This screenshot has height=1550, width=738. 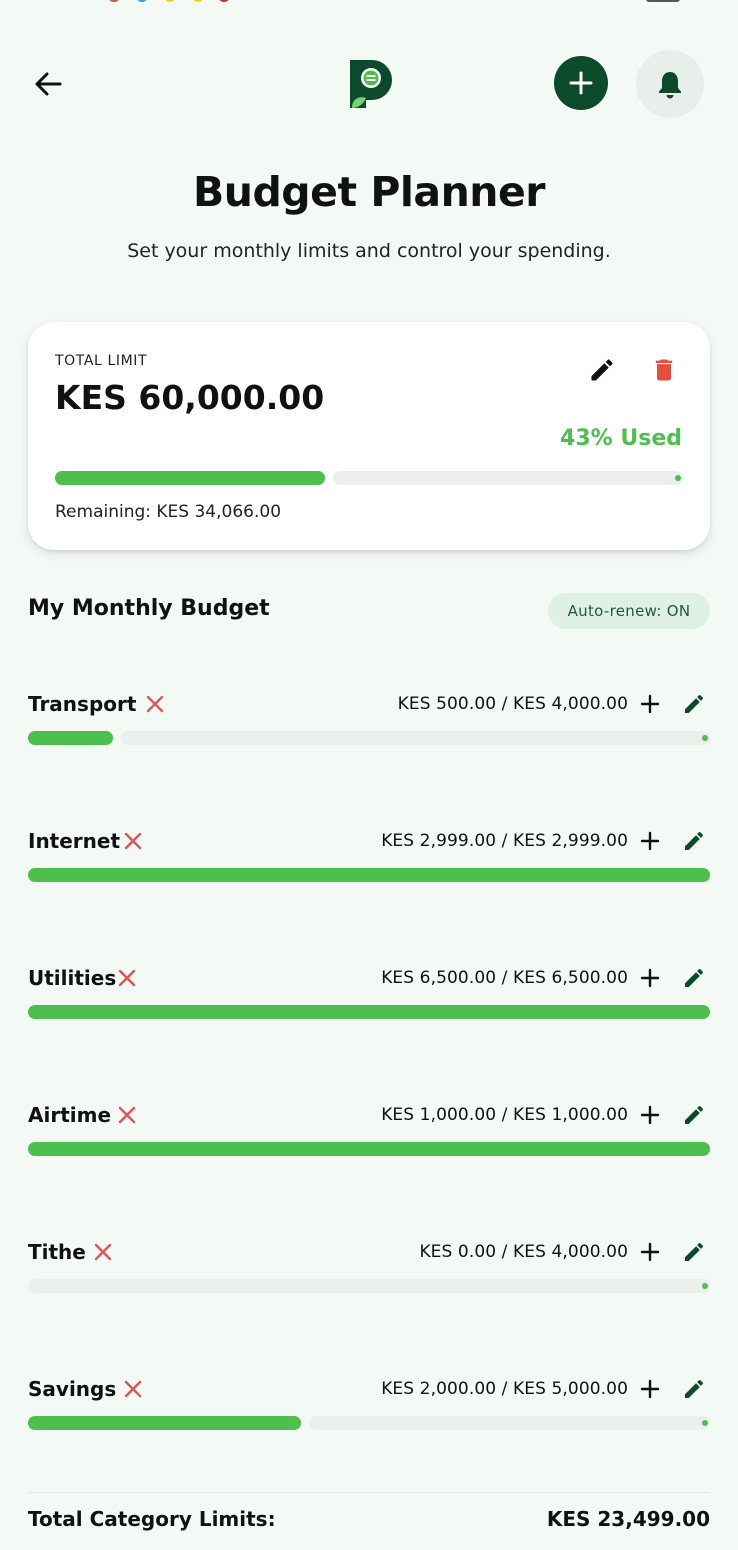 I want to click on total-category-limits-value: KES 23,499.00, so click(x=628, y=1519).